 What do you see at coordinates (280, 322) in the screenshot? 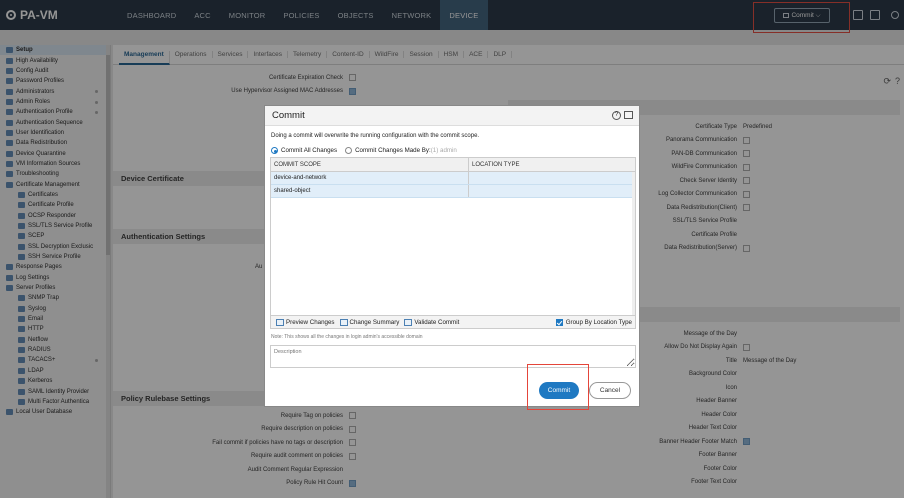
I see `preview-icon` at bounding box center [280, 322].